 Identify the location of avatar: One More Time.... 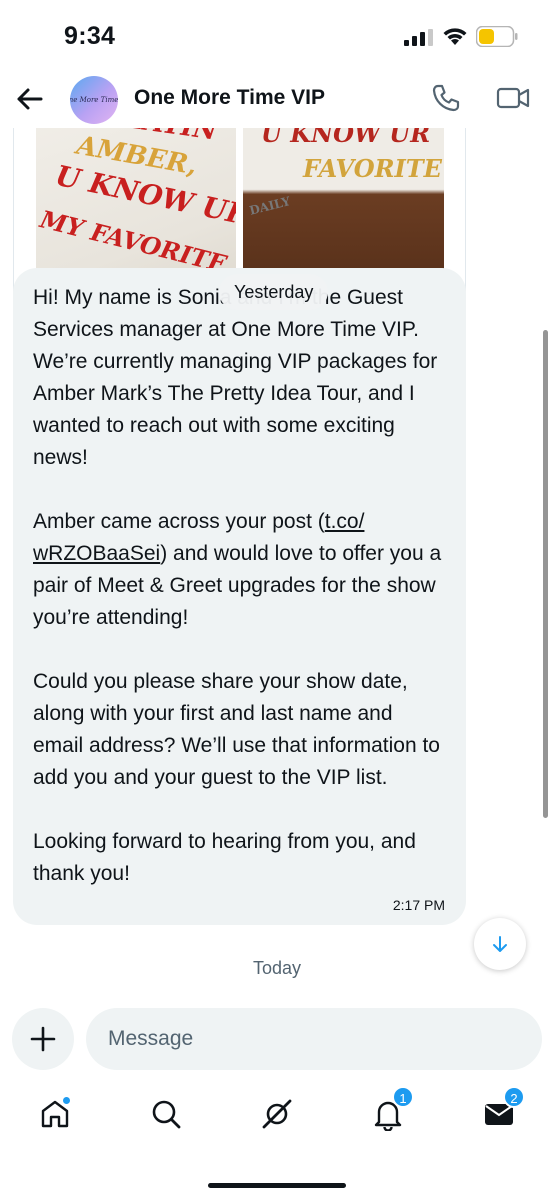
(94, 100).